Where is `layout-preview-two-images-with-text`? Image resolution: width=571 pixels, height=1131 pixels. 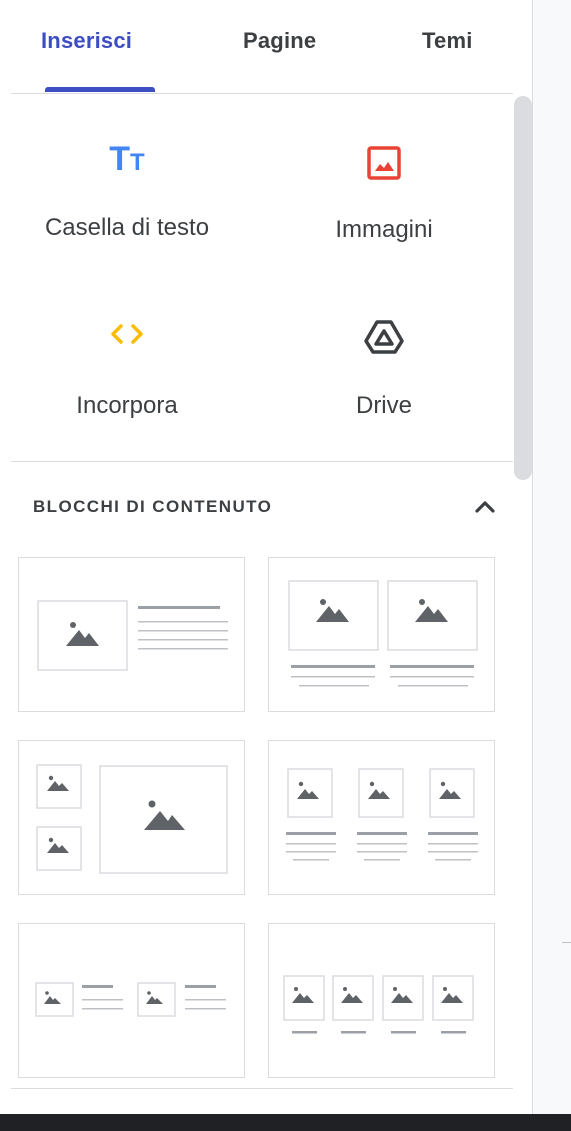 layout-preview-two-images-with-text is located at coordinates (383, 633).